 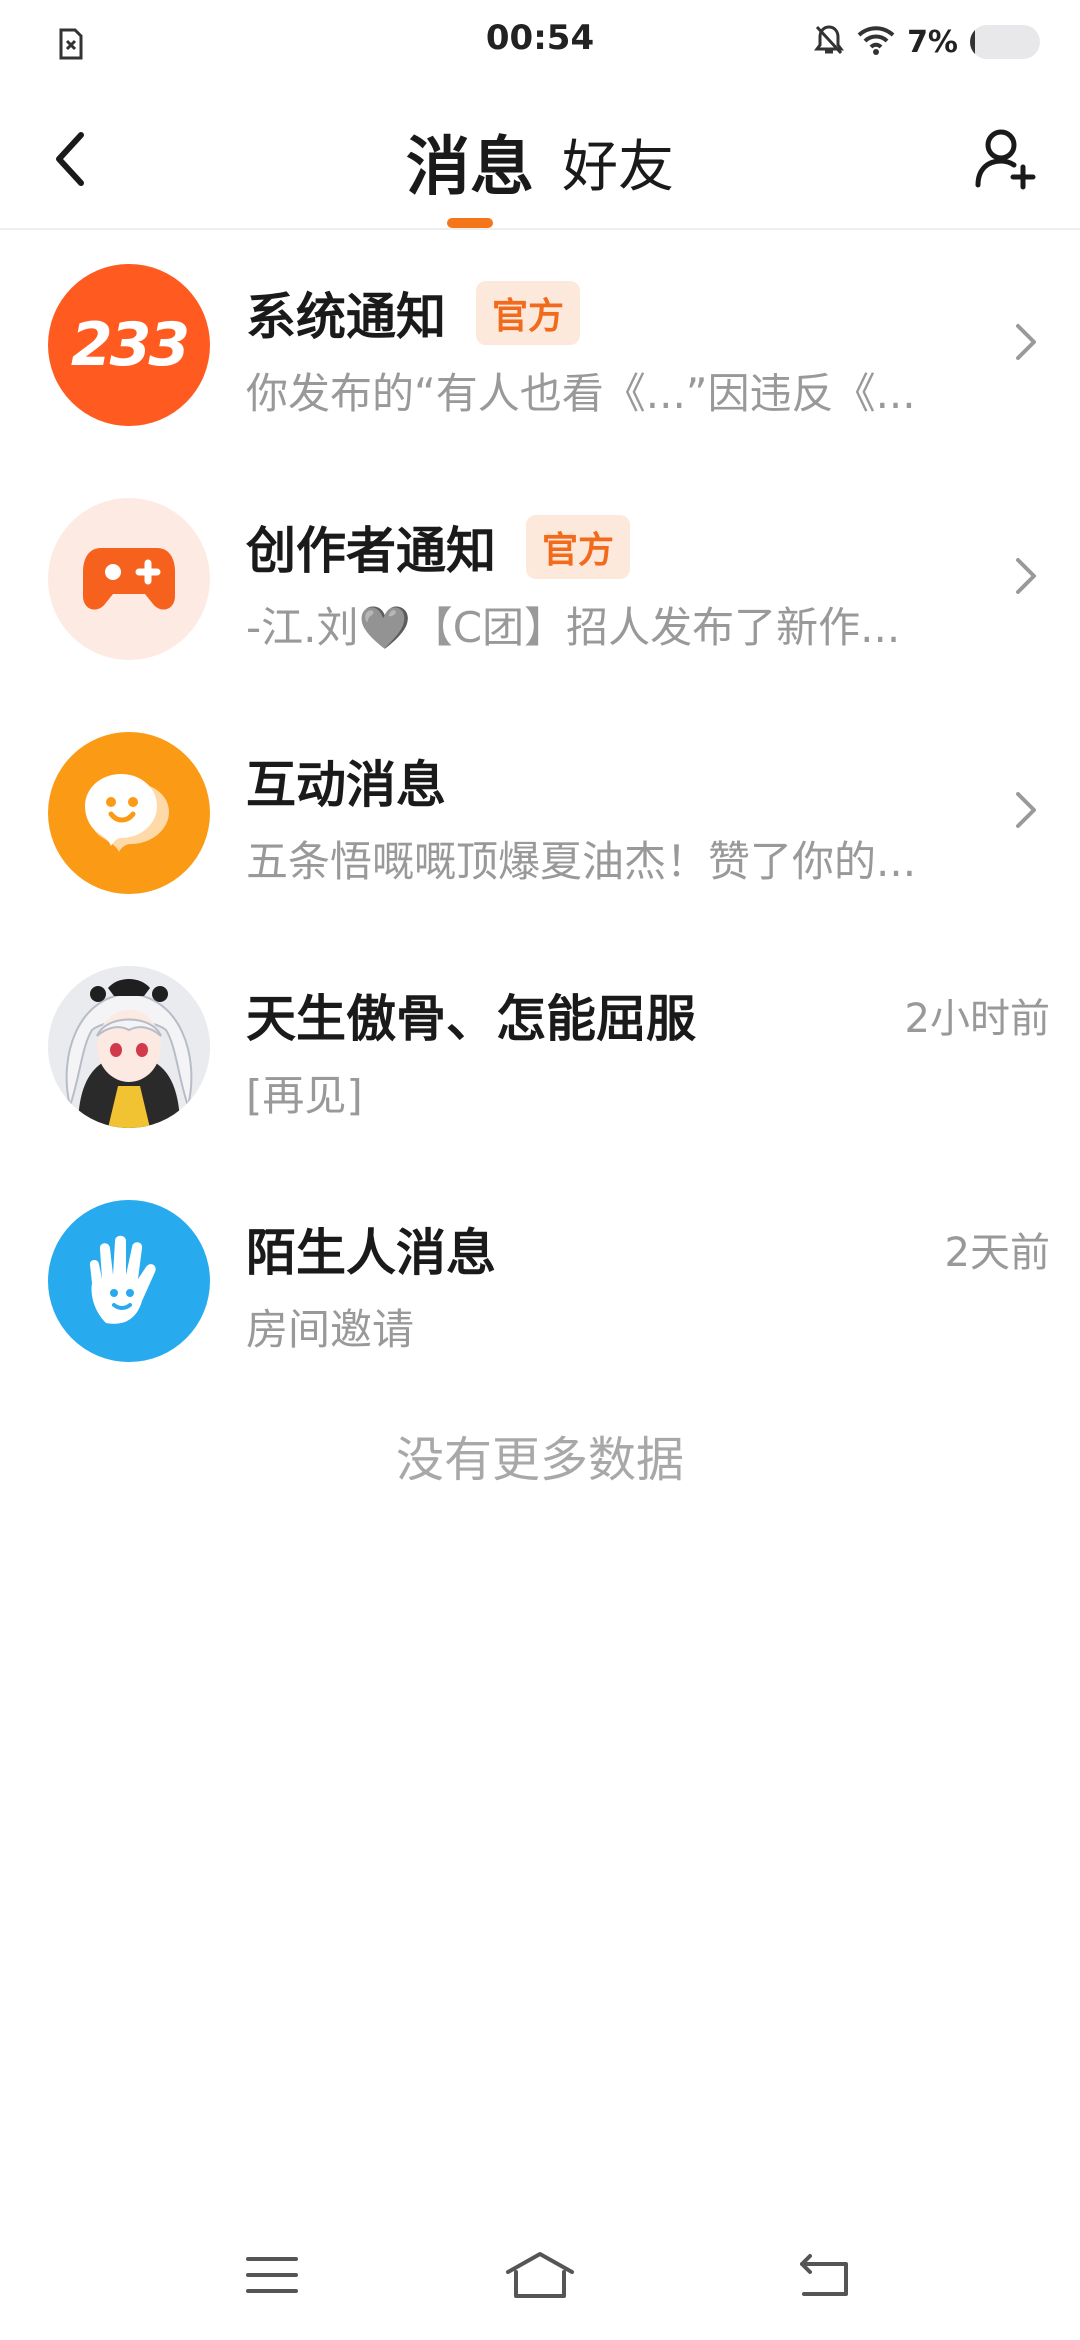 I want to click on list-item-stranger-messages: 陌生人消息 房间邀请 2天前, so click(x=540, y=1285).